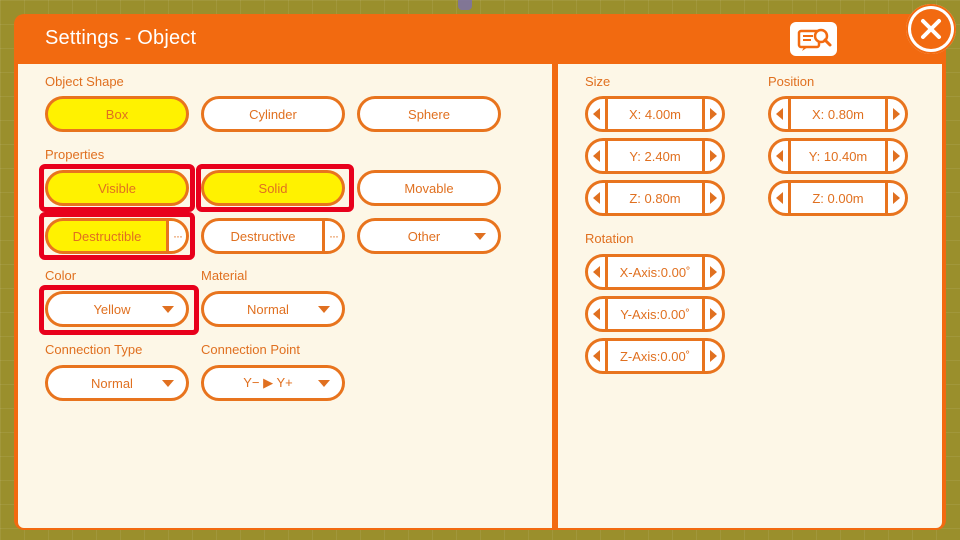 Image resolution: width=960 pixels, height=540 pixels. Describe the element at coordinates (94, 349) in the screenshot. I see `connection-type-label: Connection Type` at that location.